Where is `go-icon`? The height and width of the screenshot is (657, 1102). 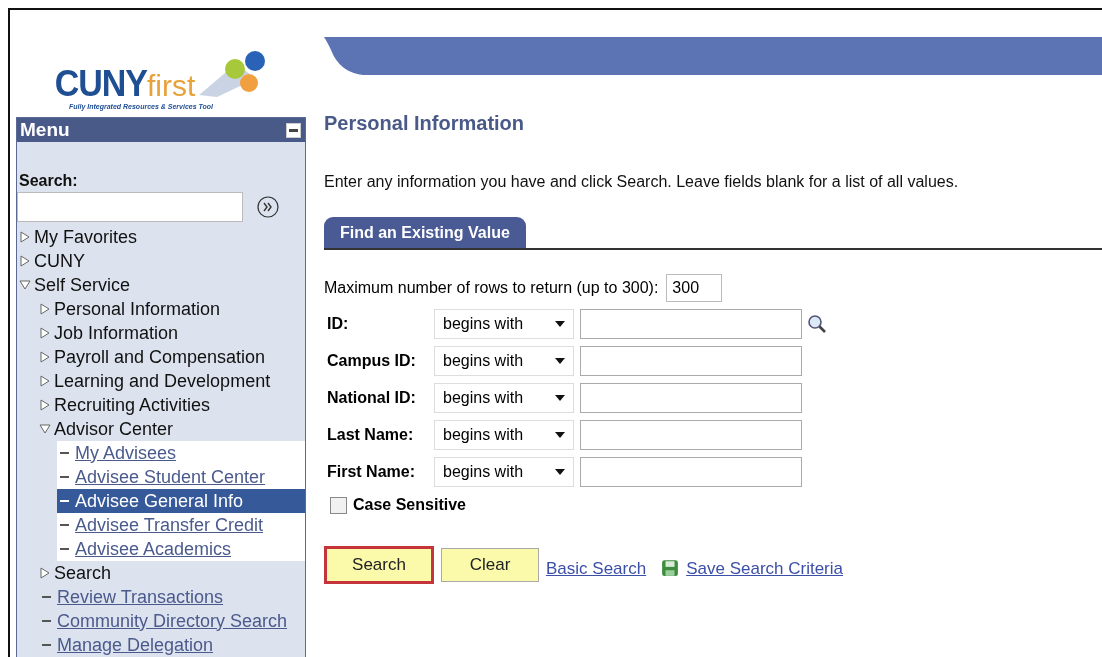
go-icon is located at coordinates (268, 207).